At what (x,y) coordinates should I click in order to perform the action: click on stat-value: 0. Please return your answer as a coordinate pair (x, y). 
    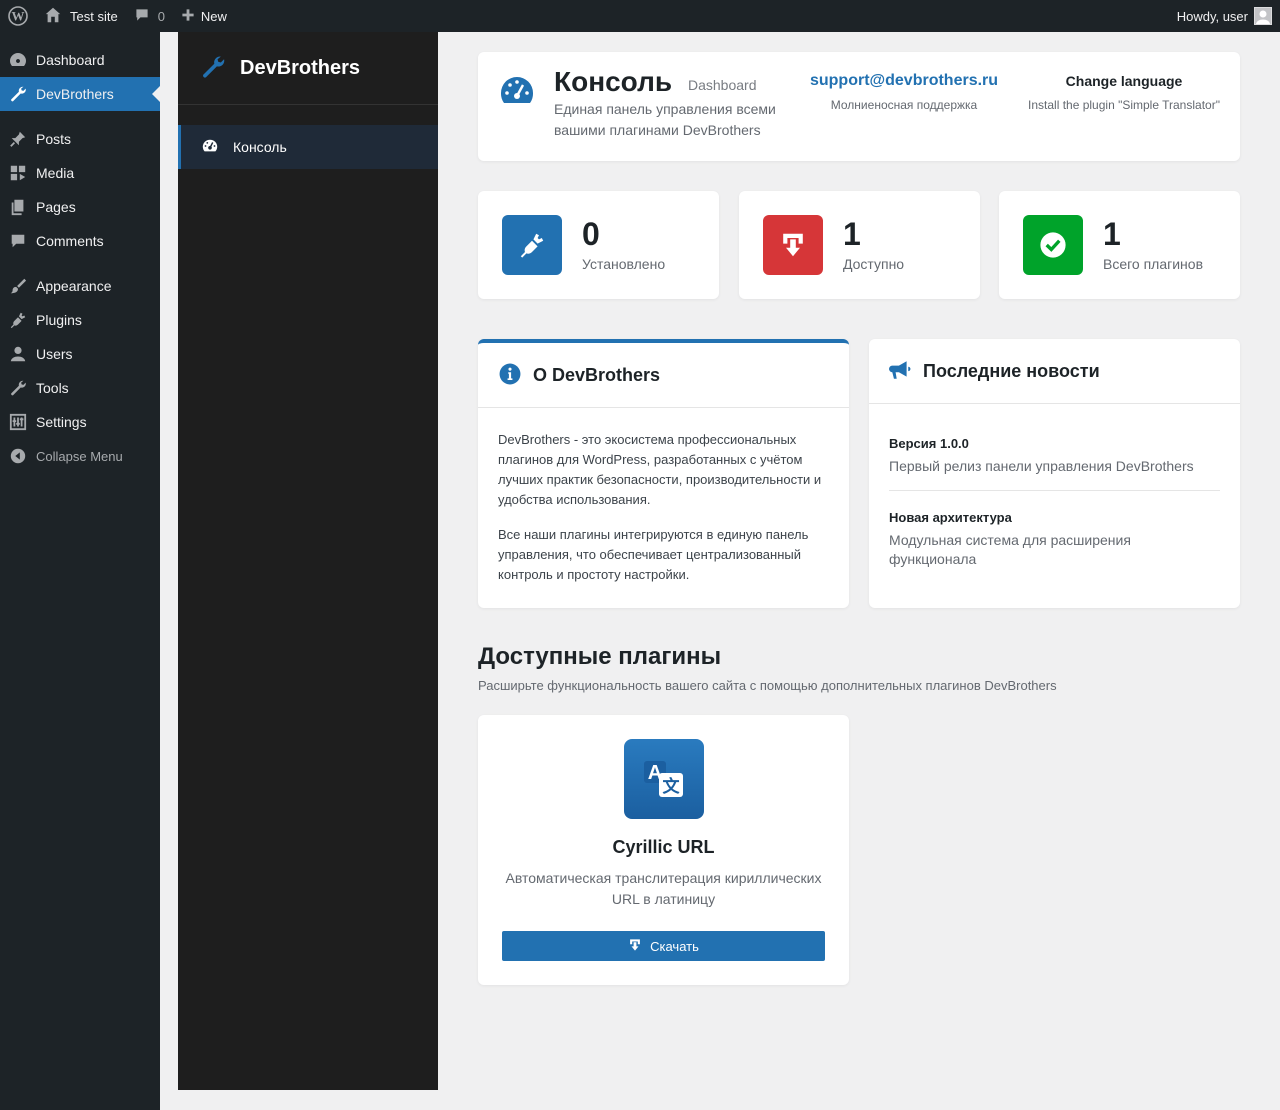
    Looking at the image, I should click on (591, 234).